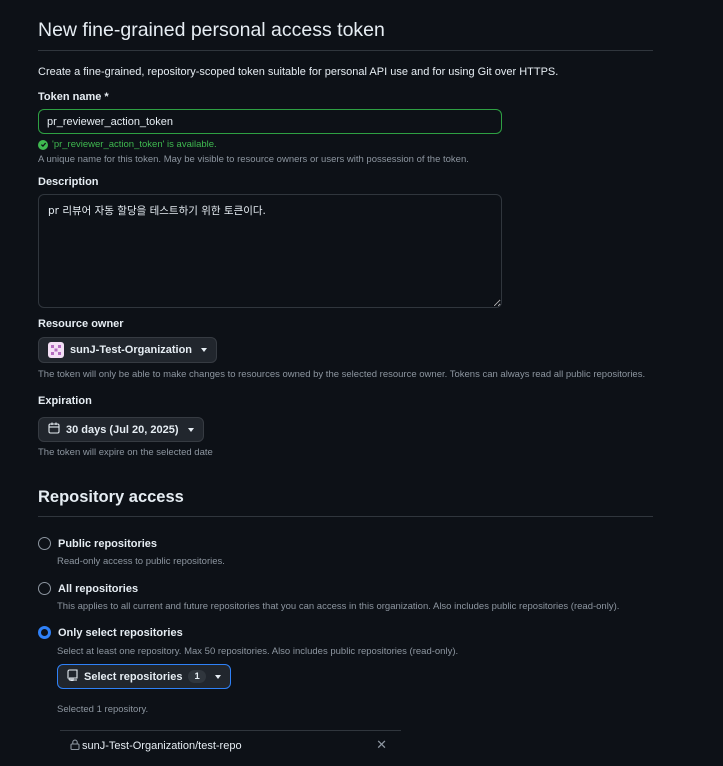 Image resolution: width=723 pixels, height=766 pixels. I want to click on radio-label: All repositories, so click(98, 588).